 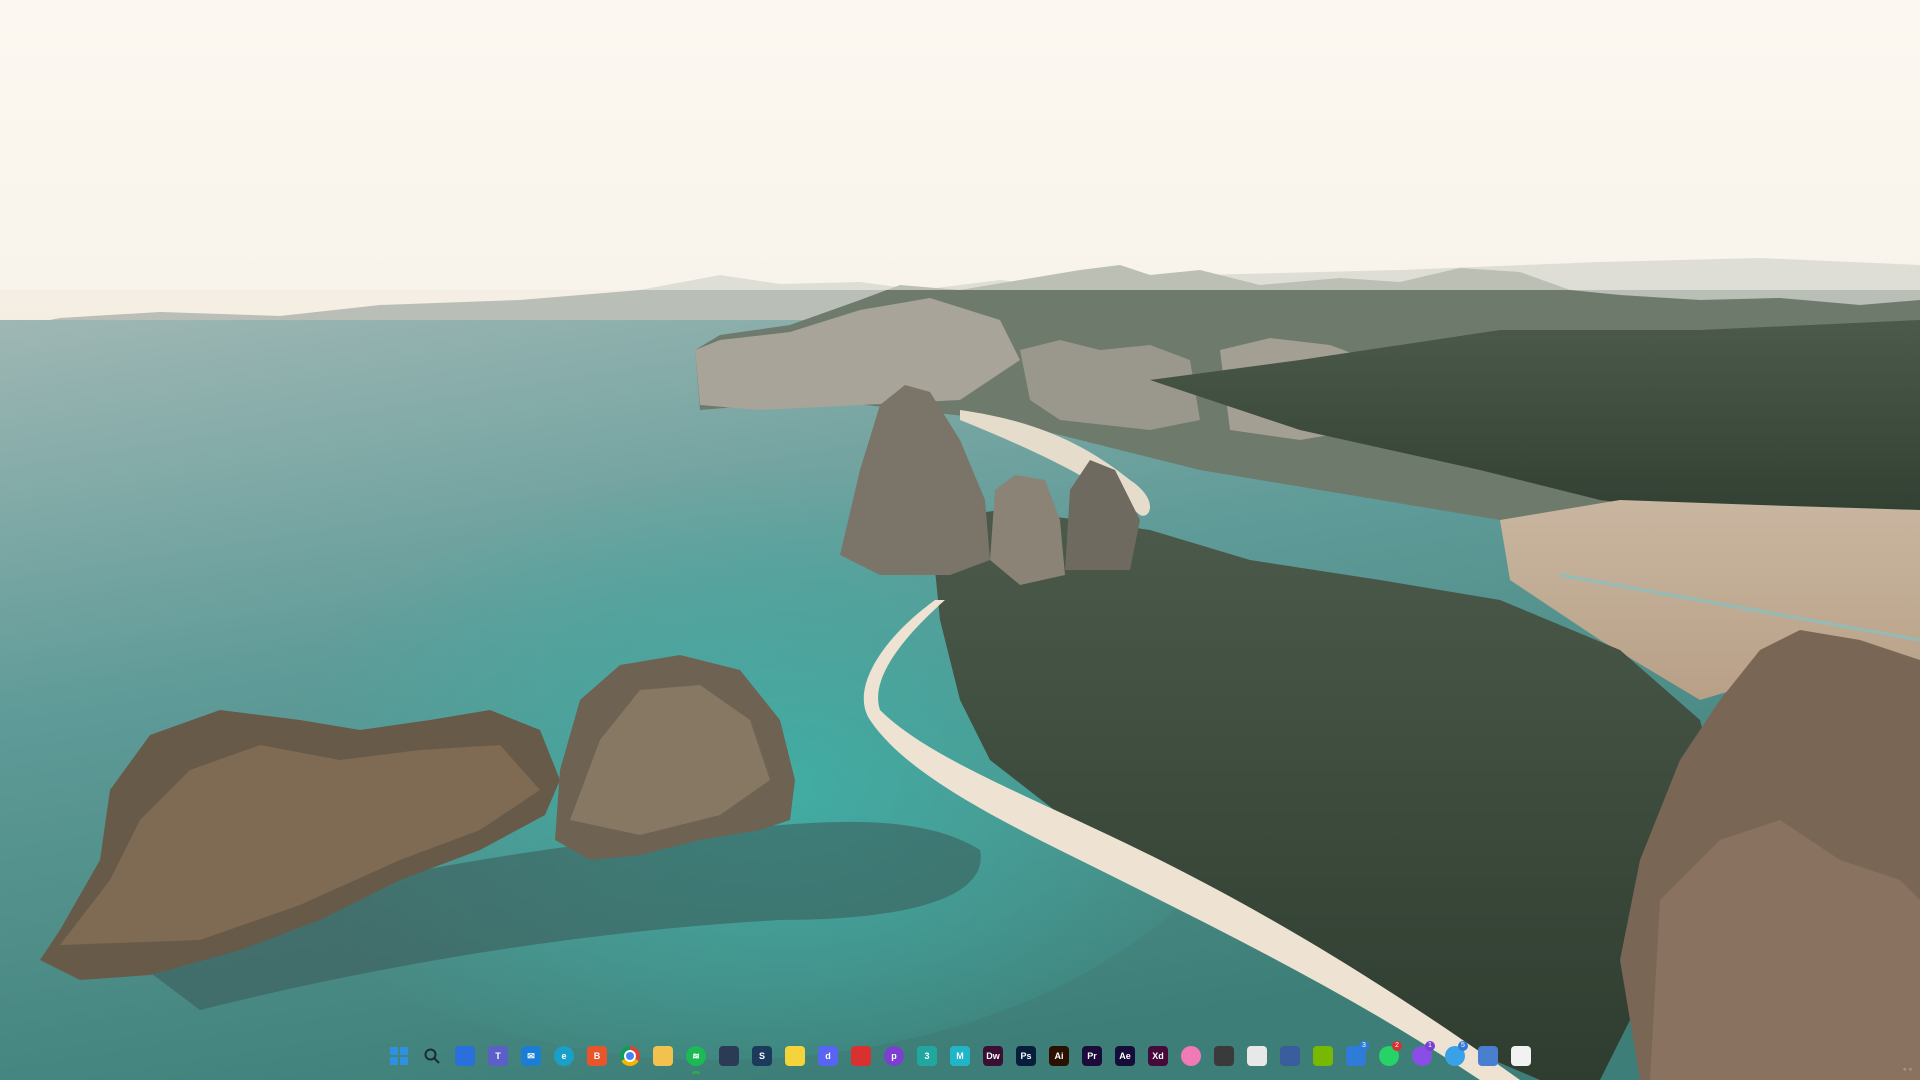 I want to click on taskbar-chrome-button, so click(x=630, y=1056).